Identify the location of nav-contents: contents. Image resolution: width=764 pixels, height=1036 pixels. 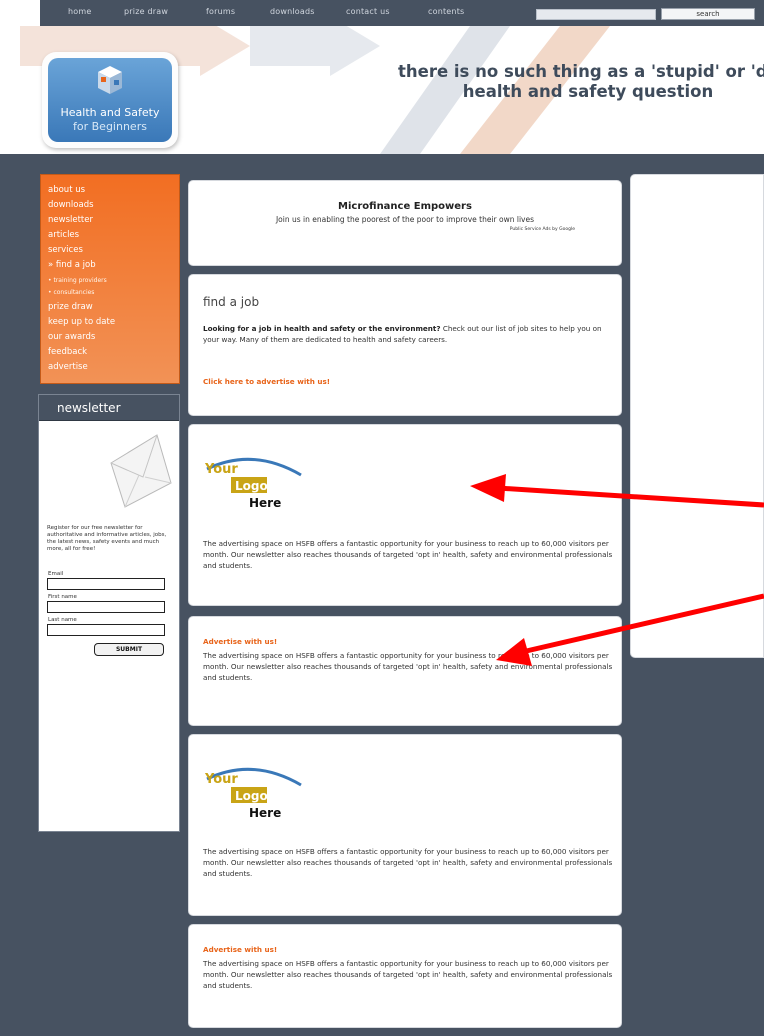
(446, 11).